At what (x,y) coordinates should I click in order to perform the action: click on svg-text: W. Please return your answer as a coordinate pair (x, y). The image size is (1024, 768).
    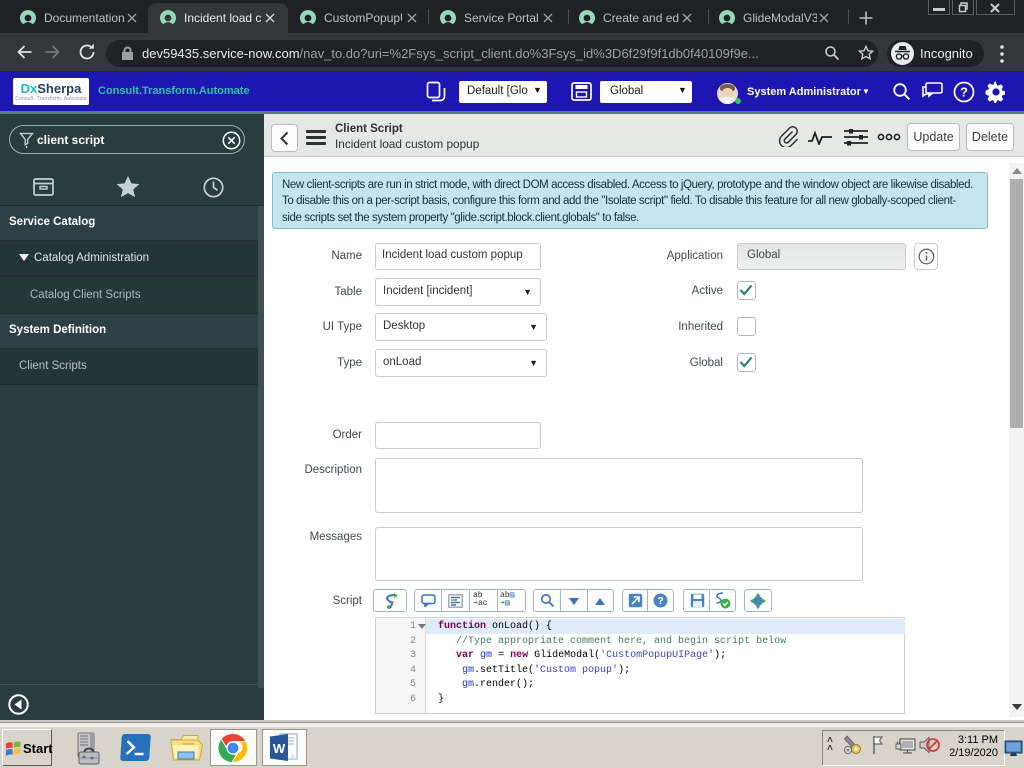
    Looking at the image, I should click on (279, 748).